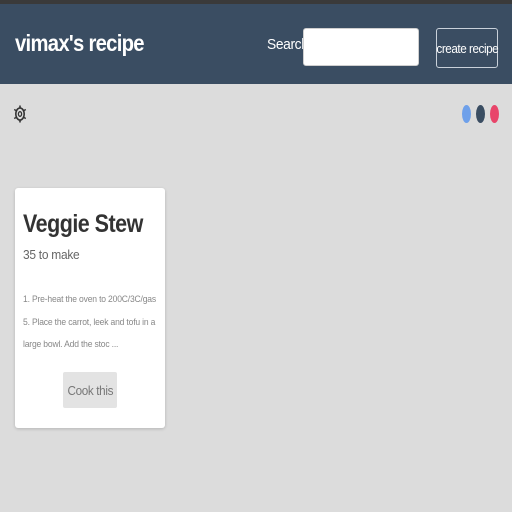 This screenshot has height=512, width=512. What do you see at coordinates (361, 47) in the screenshot?
I see `search-input` at bounding box center [361, 47].